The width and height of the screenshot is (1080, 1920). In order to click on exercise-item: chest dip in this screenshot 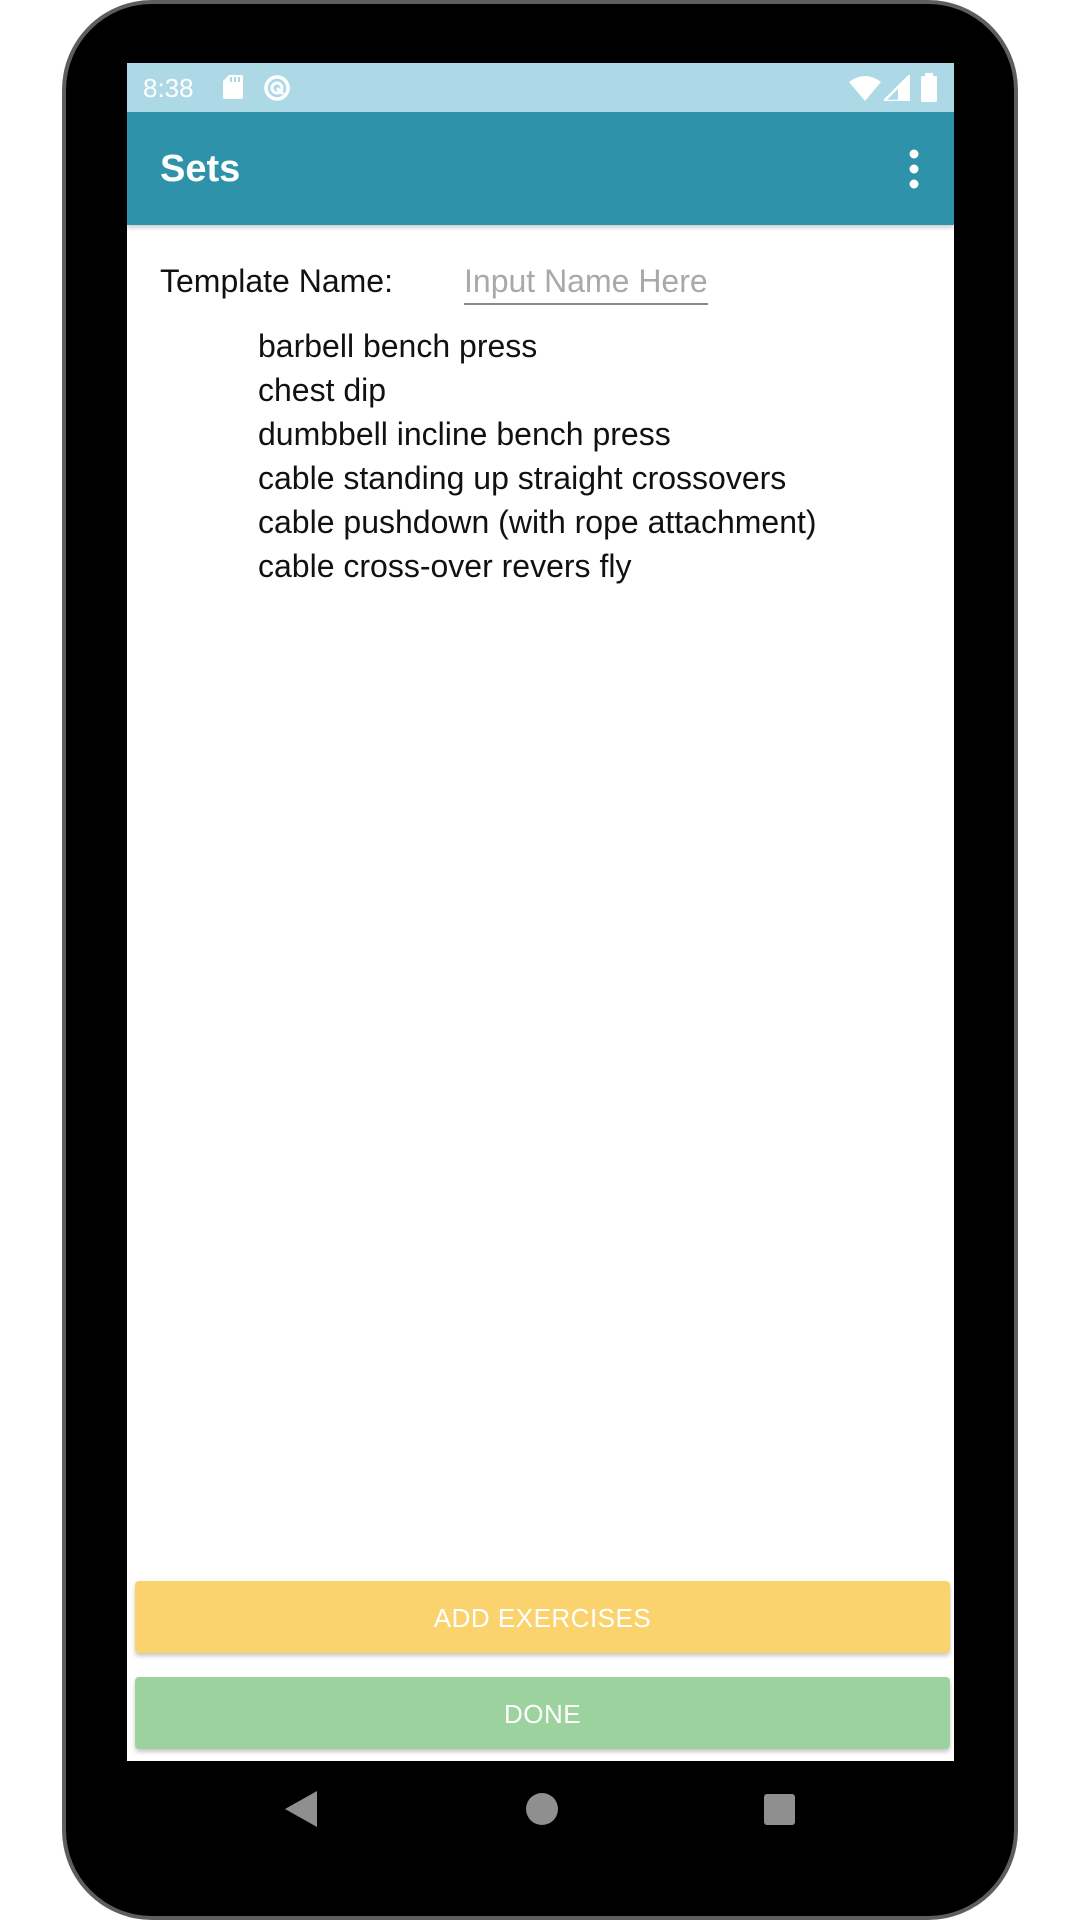, I will do `click(537, 390)`.